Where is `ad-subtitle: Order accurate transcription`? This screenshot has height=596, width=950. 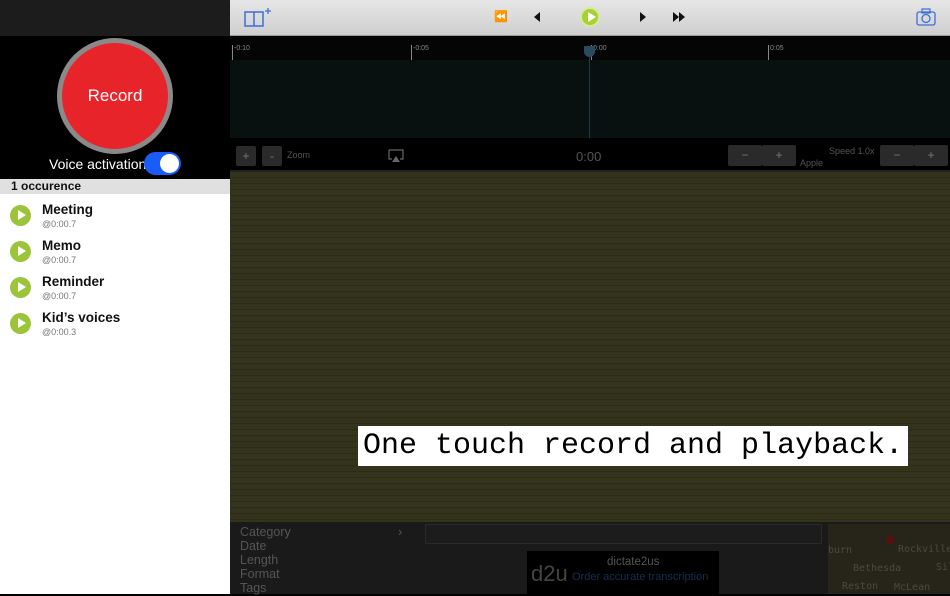 ad-subtitle: Order accurate transcription is located at coordinates (640, 577).